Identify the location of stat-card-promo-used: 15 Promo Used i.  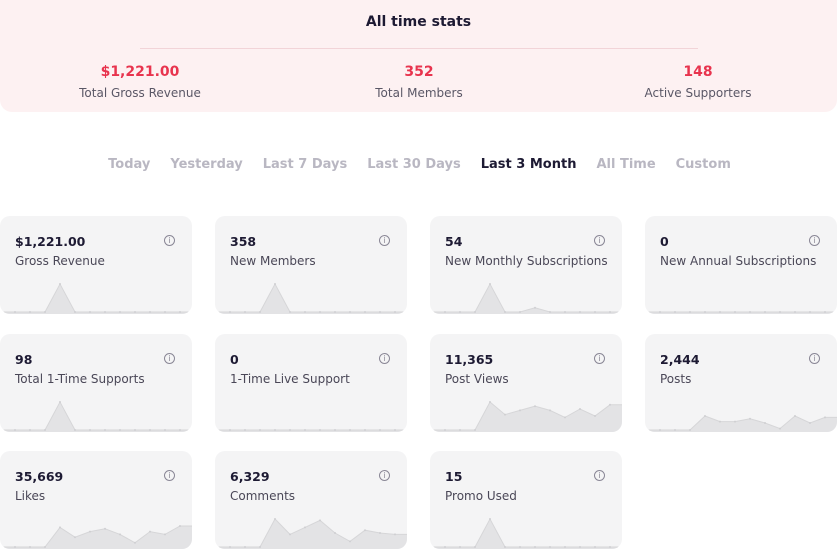
(526, 500).